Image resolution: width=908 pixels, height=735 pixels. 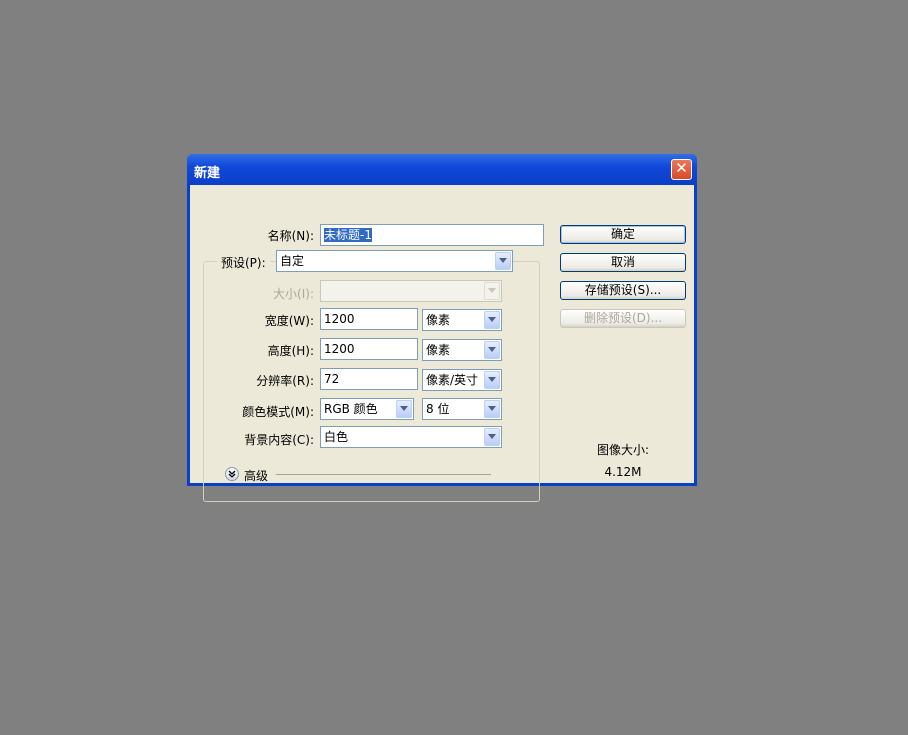 I want to click on resolution-value: 72, so click(x=332, y=379).